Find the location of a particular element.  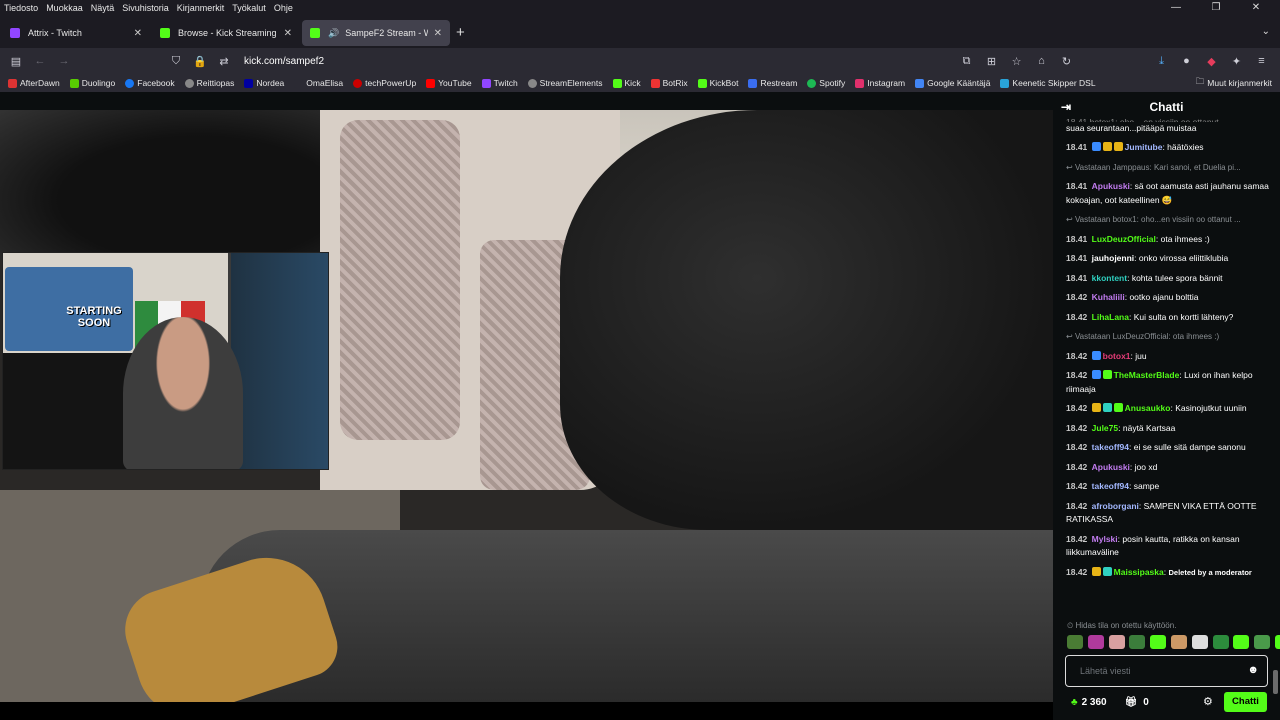

bookmark-reittiopas: Reittiopas is located at coordinates (209, 83).